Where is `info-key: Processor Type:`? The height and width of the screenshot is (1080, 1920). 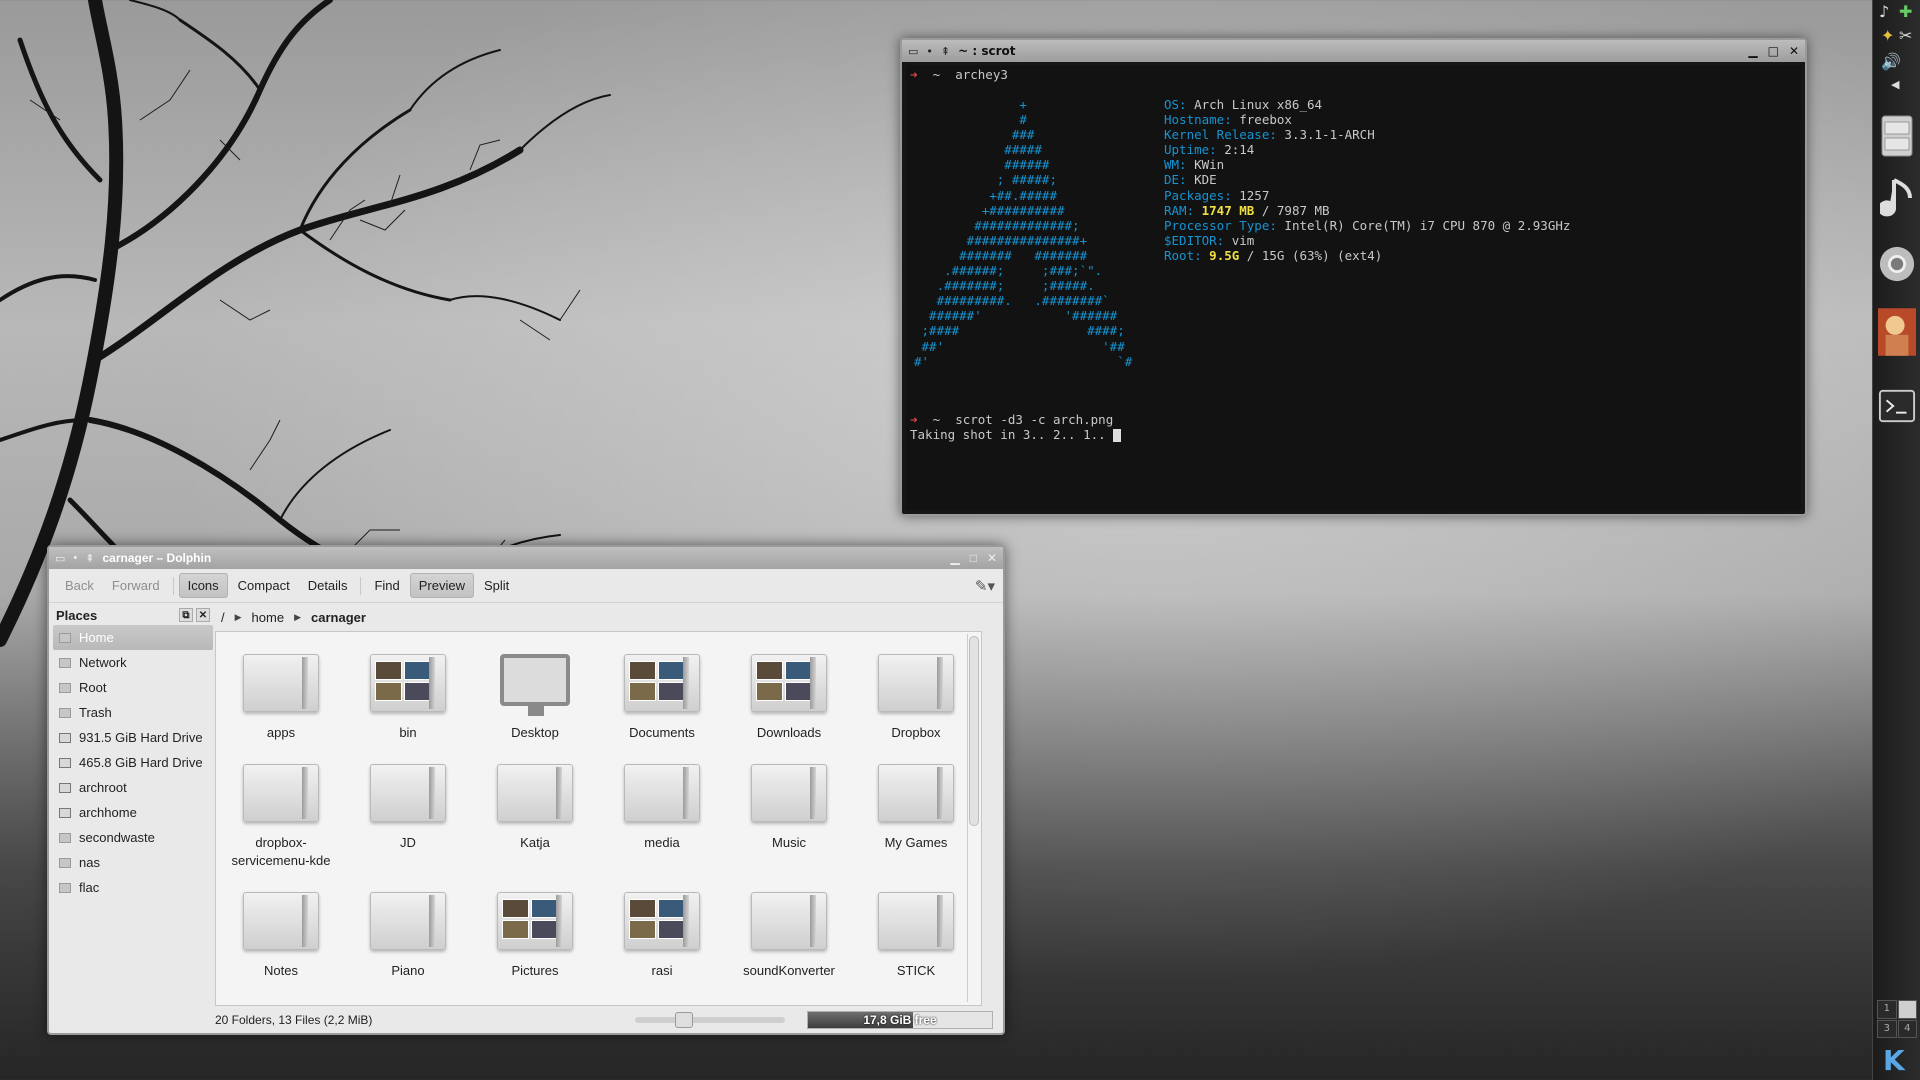
info-key: Processor Type: is located at coordinates (1220, 225).